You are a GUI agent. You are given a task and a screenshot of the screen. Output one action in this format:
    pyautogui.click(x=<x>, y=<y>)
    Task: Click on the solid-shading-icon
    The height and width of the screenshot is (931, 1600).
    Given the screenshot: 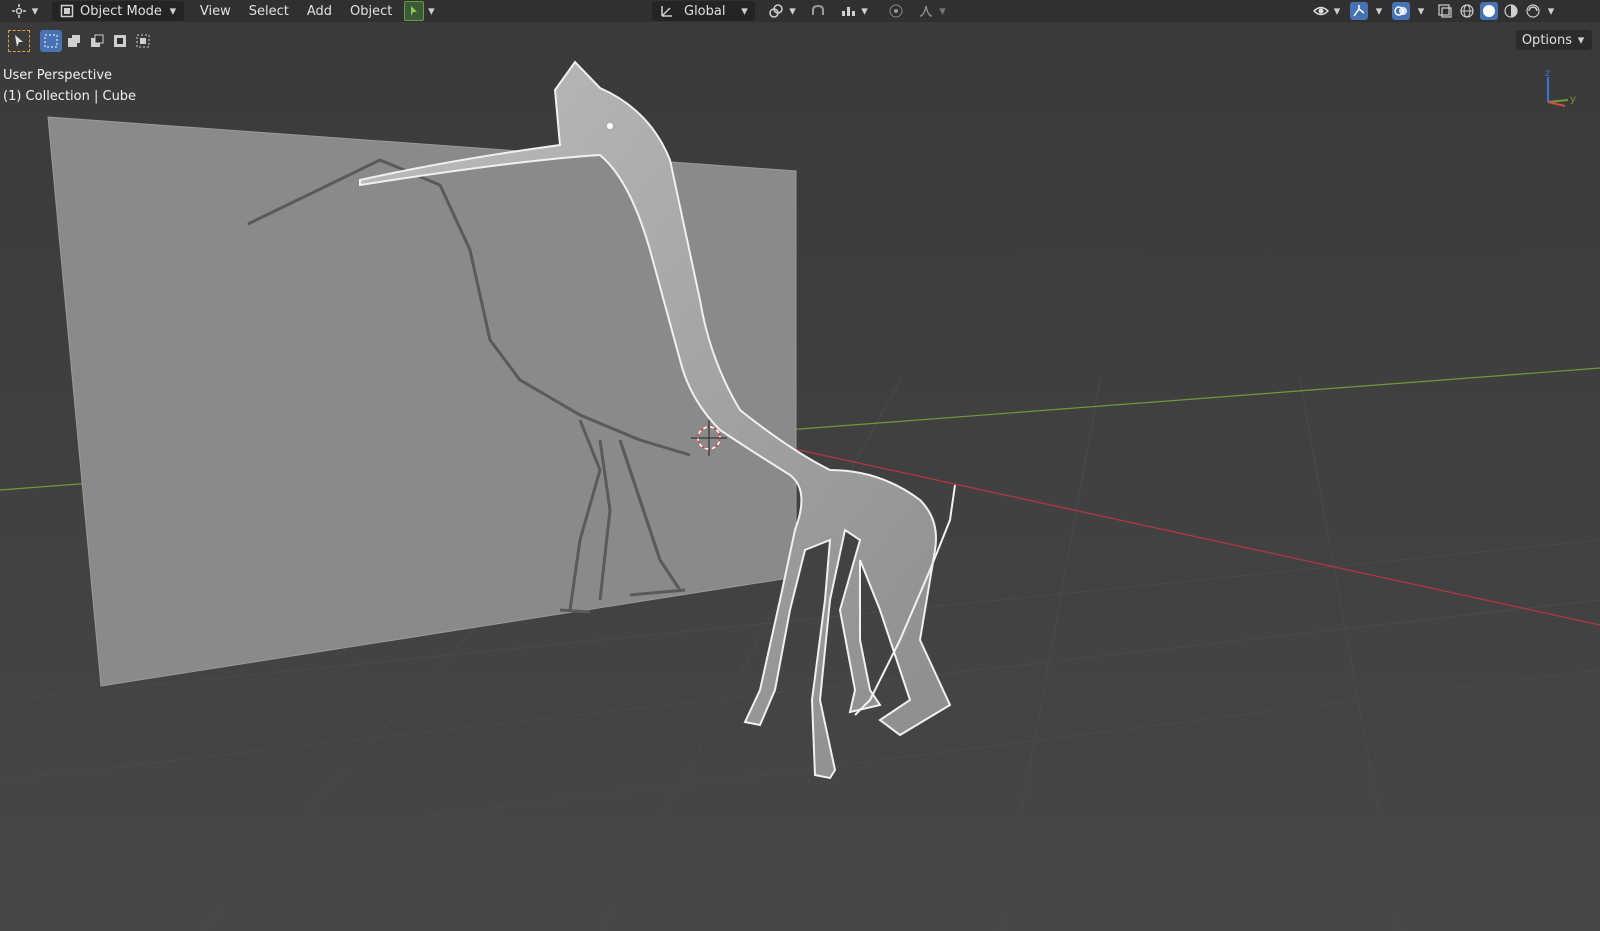 What is the action you would take?
    pyautogui.click(x=1489, y=11)
    